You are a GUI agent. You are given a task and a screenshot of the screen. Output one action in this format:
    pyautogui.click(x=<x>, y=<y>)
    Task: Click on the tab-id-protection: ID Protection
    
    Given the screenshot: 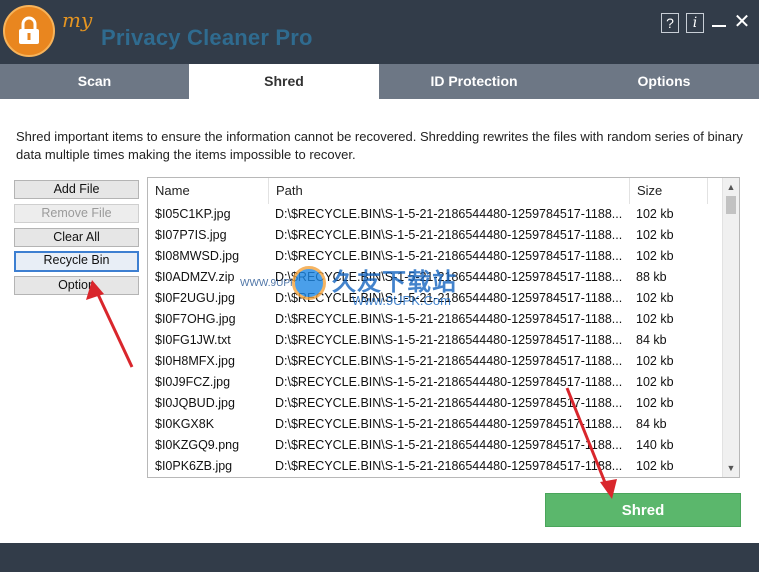 What is the action you would take?
    pyautogui.click(x=474, y=81)
    